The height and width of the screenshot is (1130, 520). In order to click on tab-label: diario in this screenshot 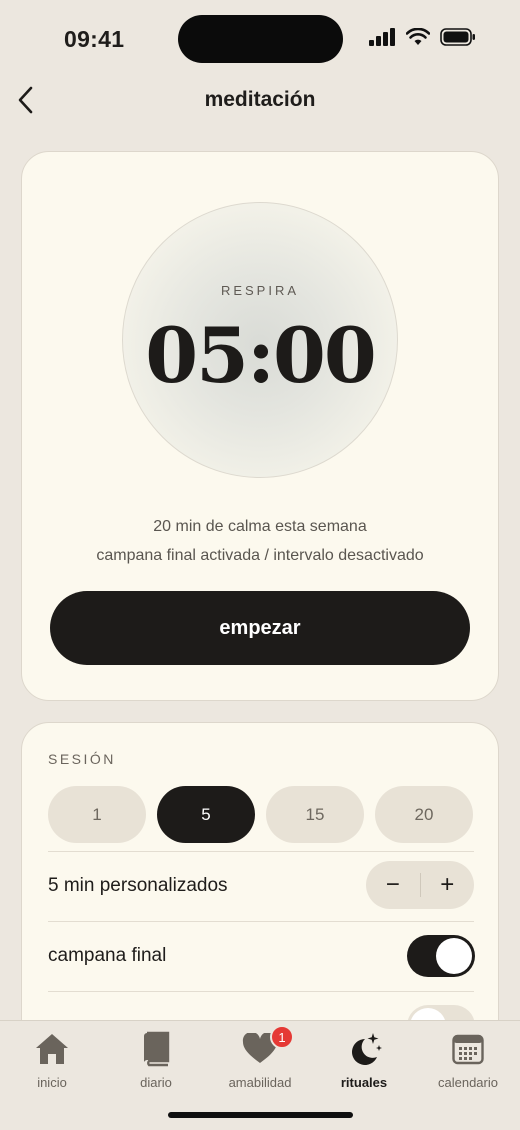, I will do `click(156, 1082)`.